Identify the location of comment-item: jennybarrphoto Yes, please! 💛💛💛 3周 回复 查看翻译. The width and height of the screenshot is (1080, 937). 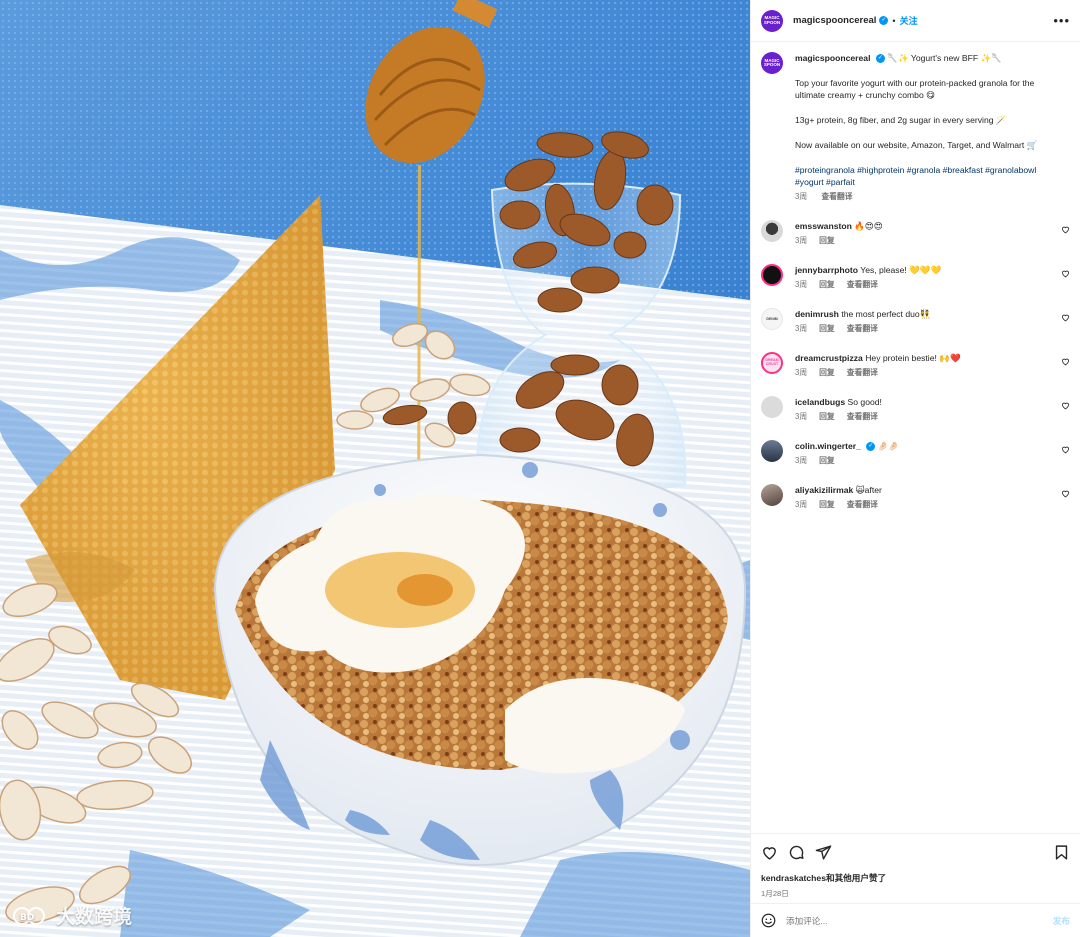
(915, 285).